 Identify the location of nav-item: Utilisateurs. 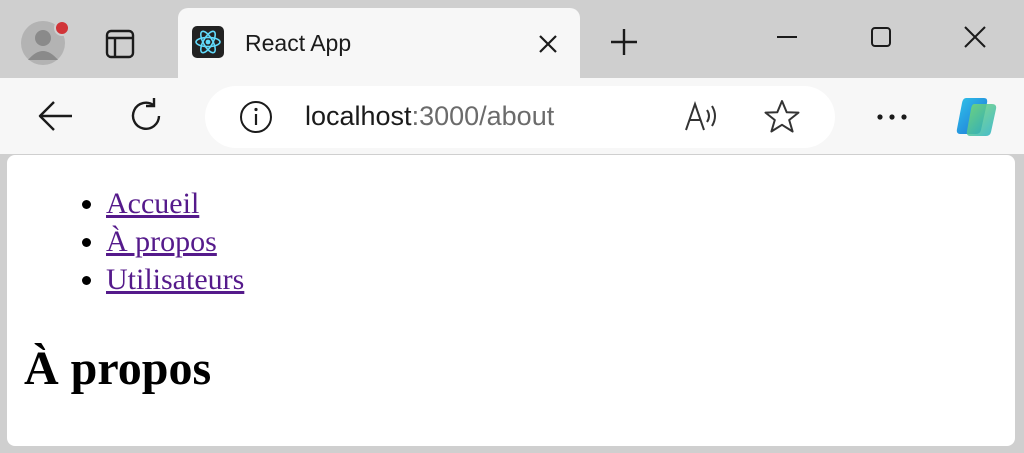
(175, 280).